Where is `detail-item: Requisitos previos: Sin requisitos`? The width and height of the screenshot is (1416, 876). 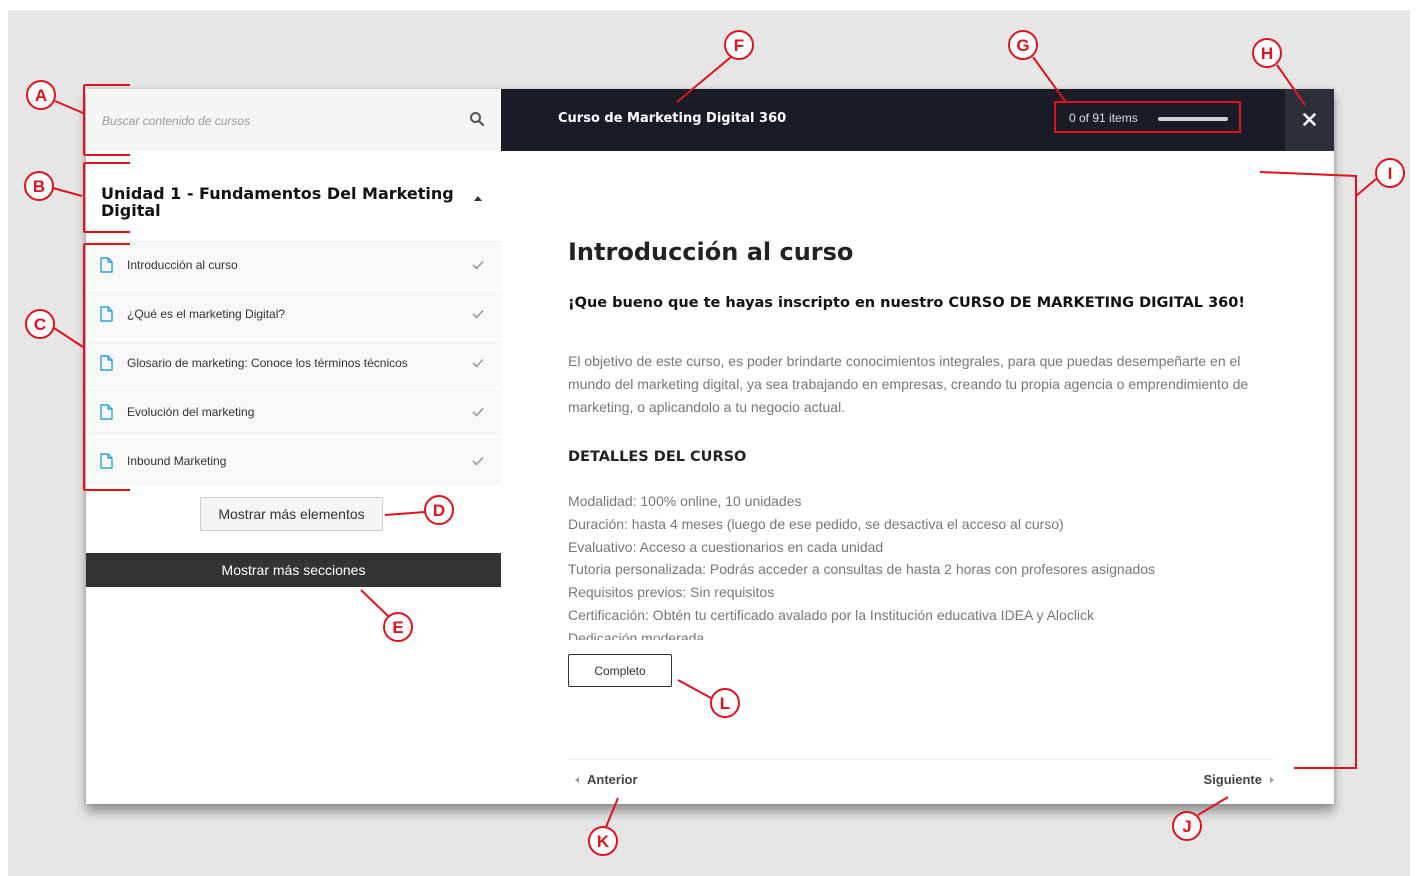 detail-item: Requisitos previos: Sin requisitos is located at coordinates (671, 592).